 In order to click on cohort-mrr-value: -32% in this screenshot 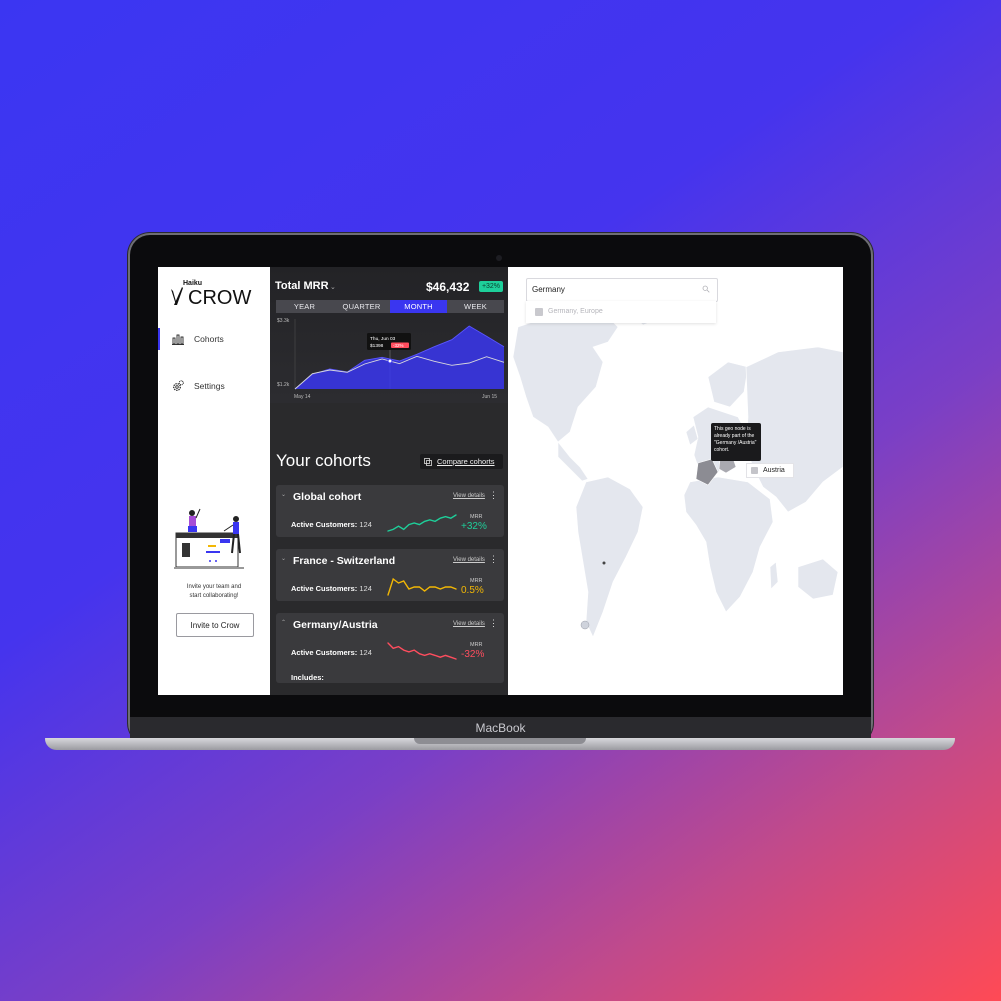, I will do `click(473, 654)`.